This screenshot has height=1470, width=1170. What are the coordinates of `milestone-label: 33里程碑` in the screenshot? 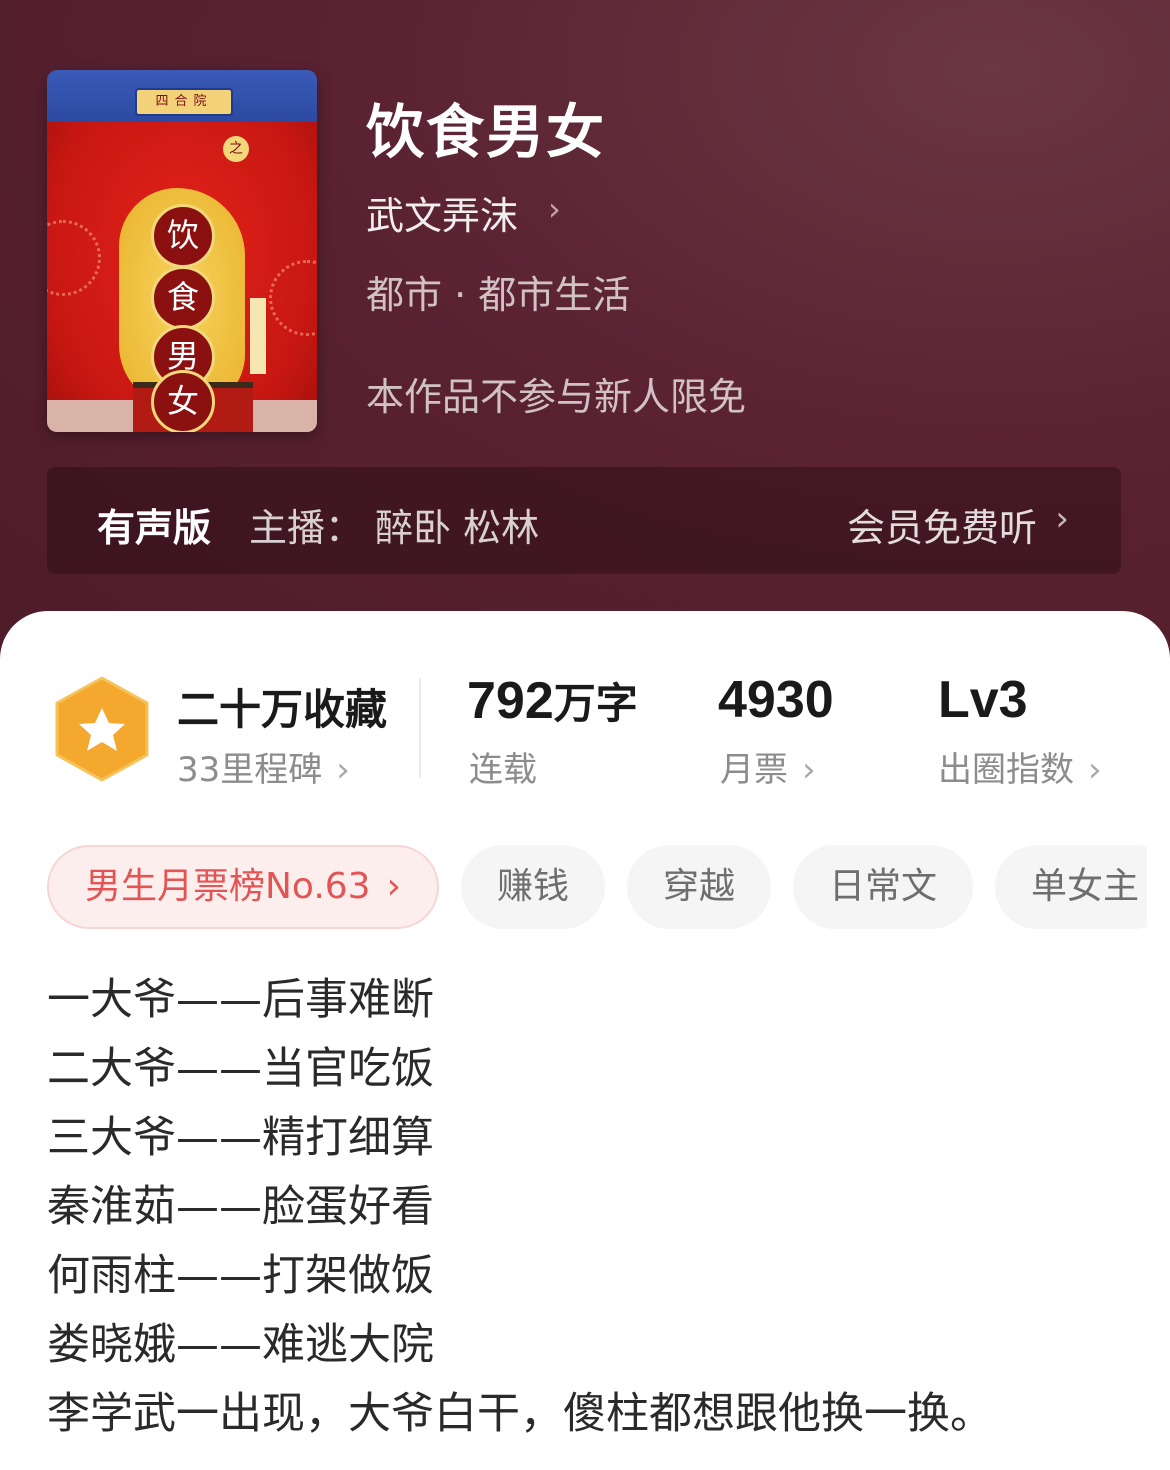 It's located at (250, 770).